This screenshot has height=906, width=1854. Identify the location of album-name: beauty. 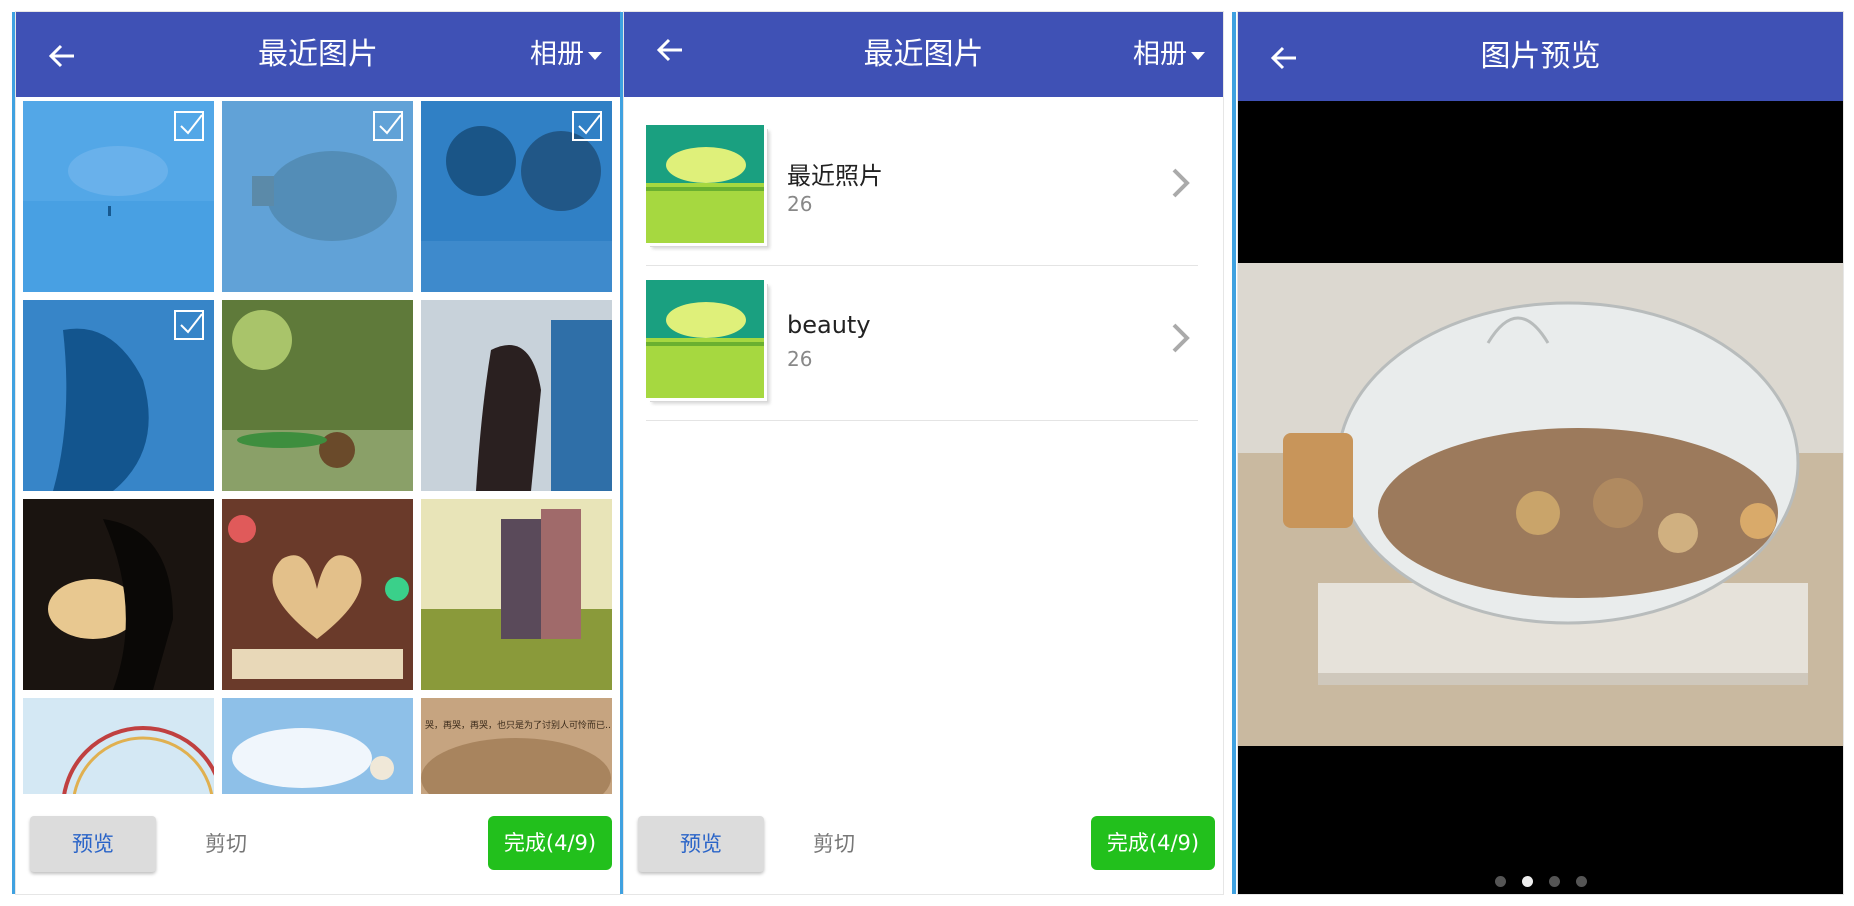
(829, 325).